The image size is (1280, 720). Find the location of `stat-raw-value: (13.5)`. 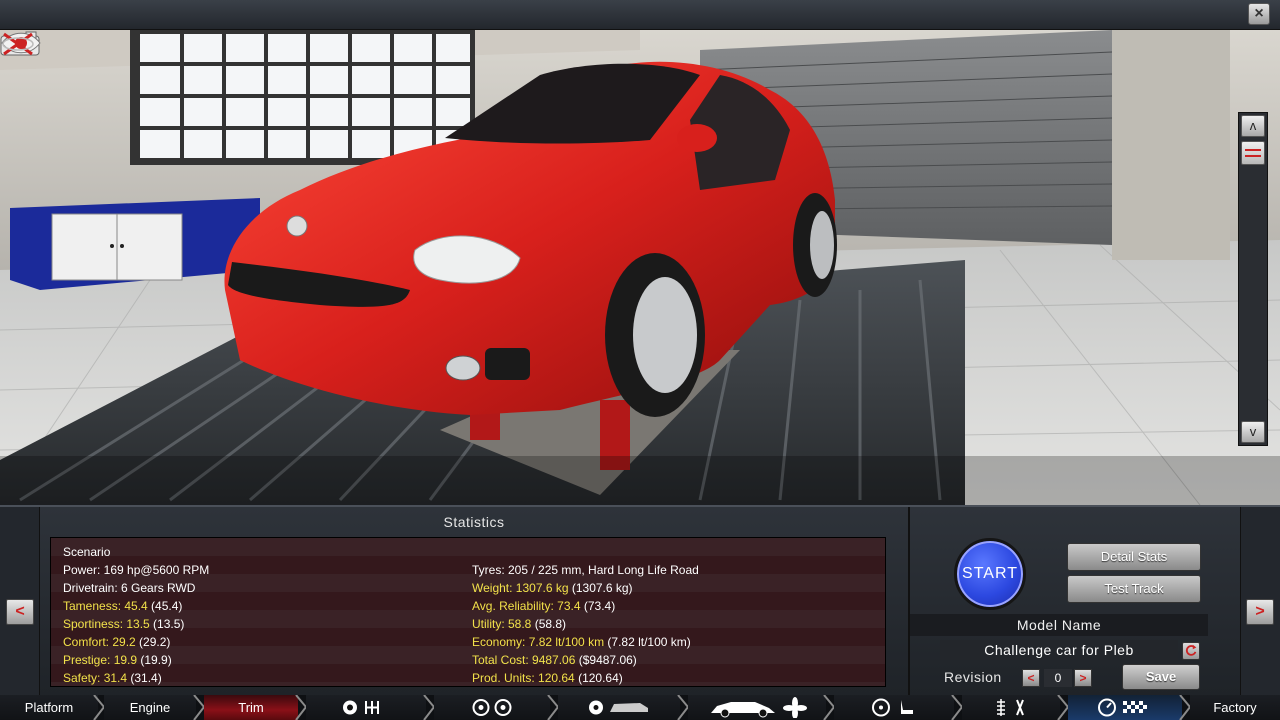

stat-raw-value: (13.5) is located at coordinates (167, 624).